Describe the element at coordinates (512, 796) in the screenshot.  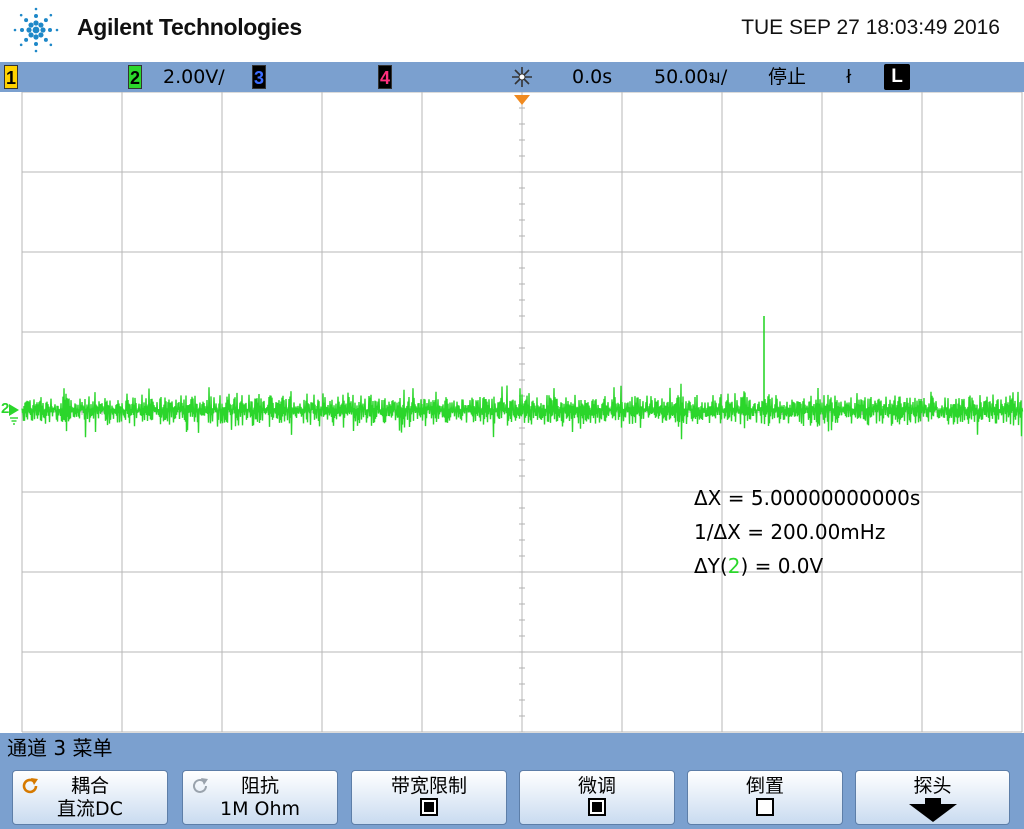
I see `softkey-bar: 耦合 直流DC 阻抗 1M Ohm 带宽限制 微调 倒置 探头` at that location.